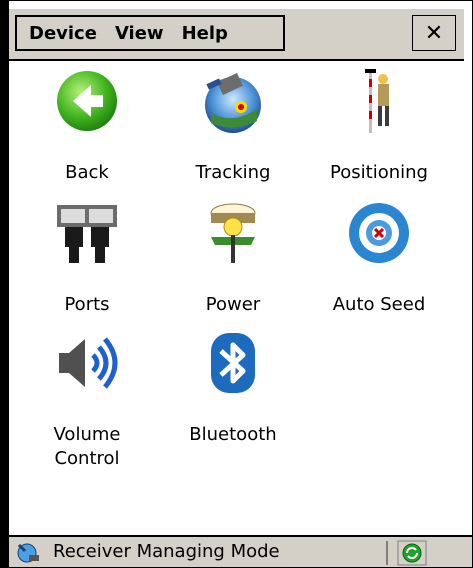 The height and width of the screenshot is (568, 473). Describe the element at coordinates (87, 234) in the screenshot. I see `ports-connectors-icon` at that location.